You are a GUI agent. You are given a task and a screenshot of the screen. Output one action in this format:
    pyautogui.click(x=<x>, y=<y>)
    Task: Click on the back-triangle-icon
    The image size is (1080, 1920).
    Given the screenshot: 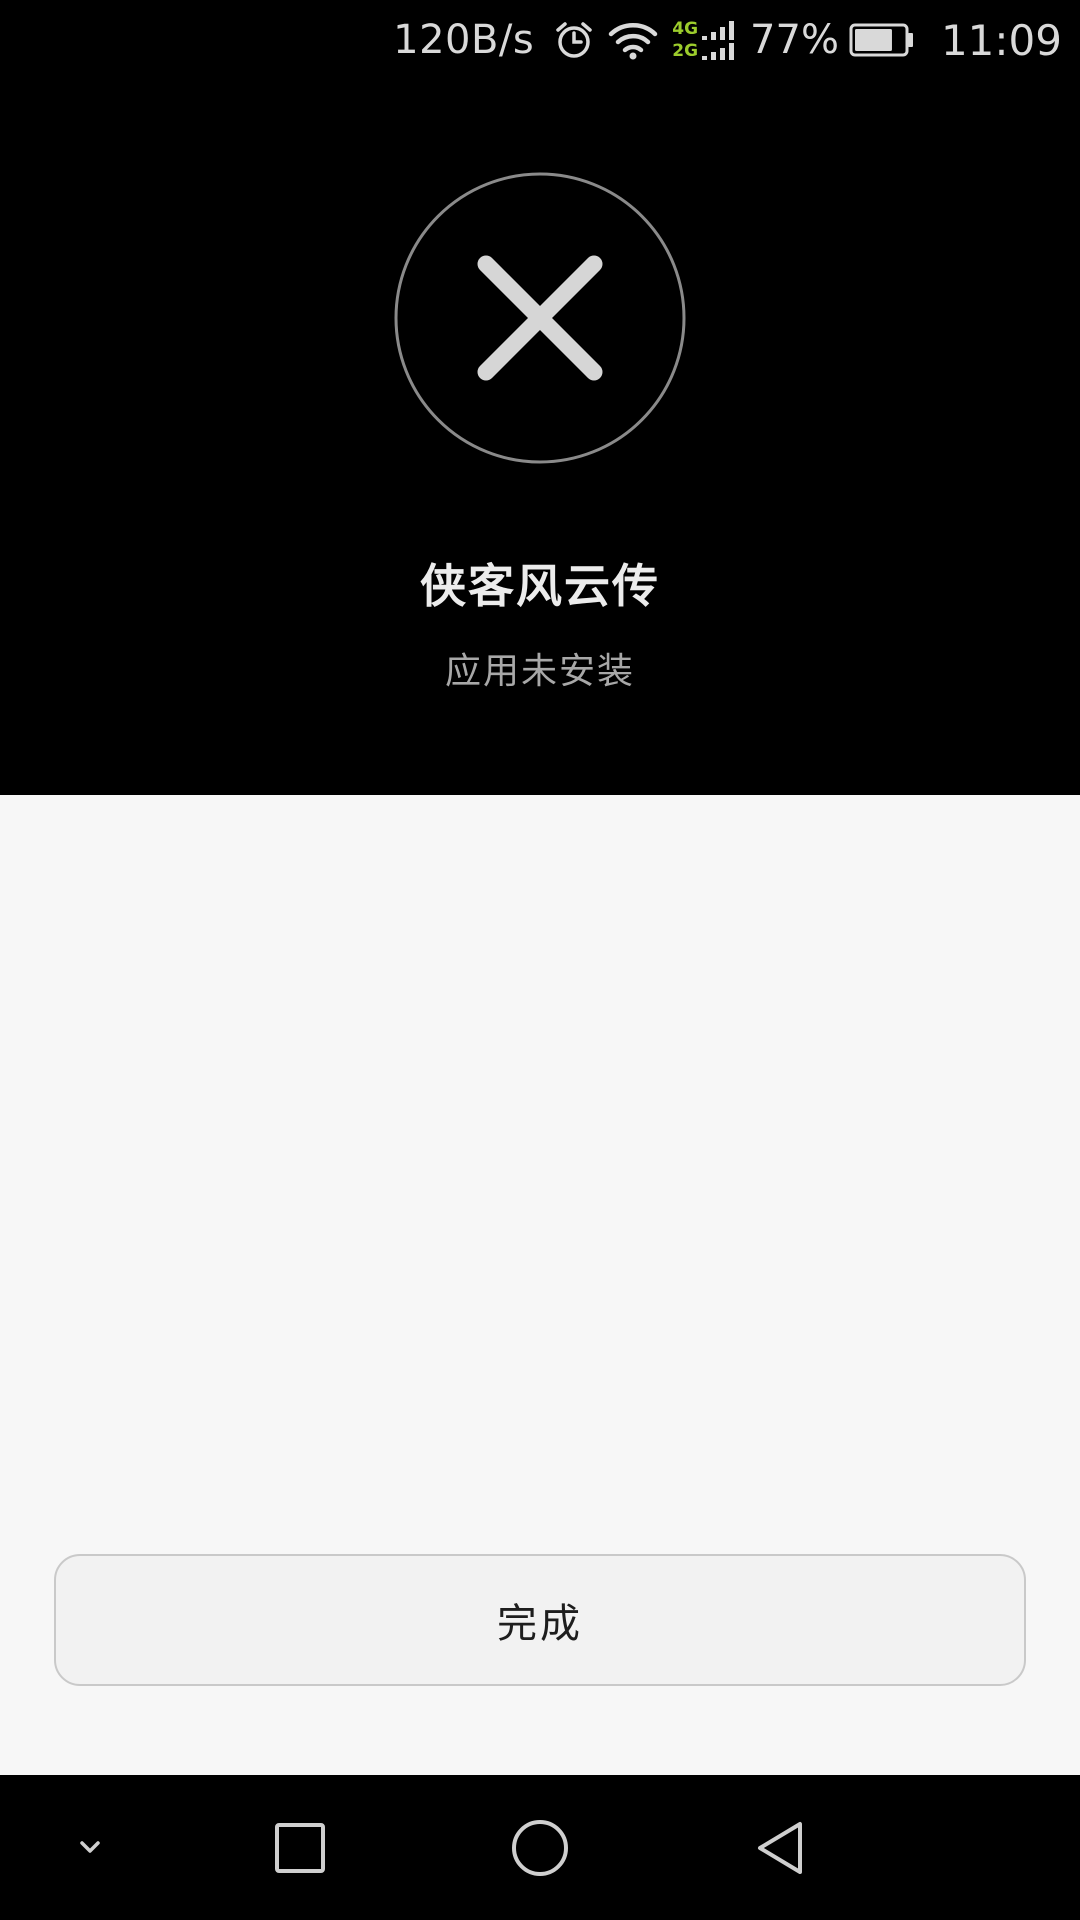 What is the action you would take?
    pyautogui.click(x=780, y=1847)
    